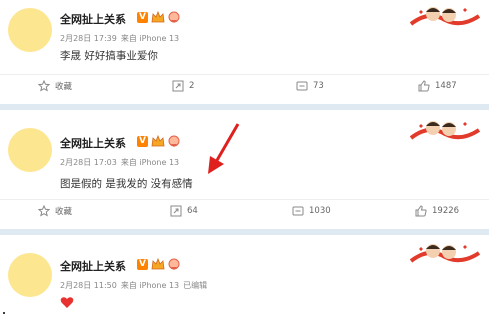  Describe the element at coordinates (318, 86) in the screenshot. I see `comment-count: 73` at that location.